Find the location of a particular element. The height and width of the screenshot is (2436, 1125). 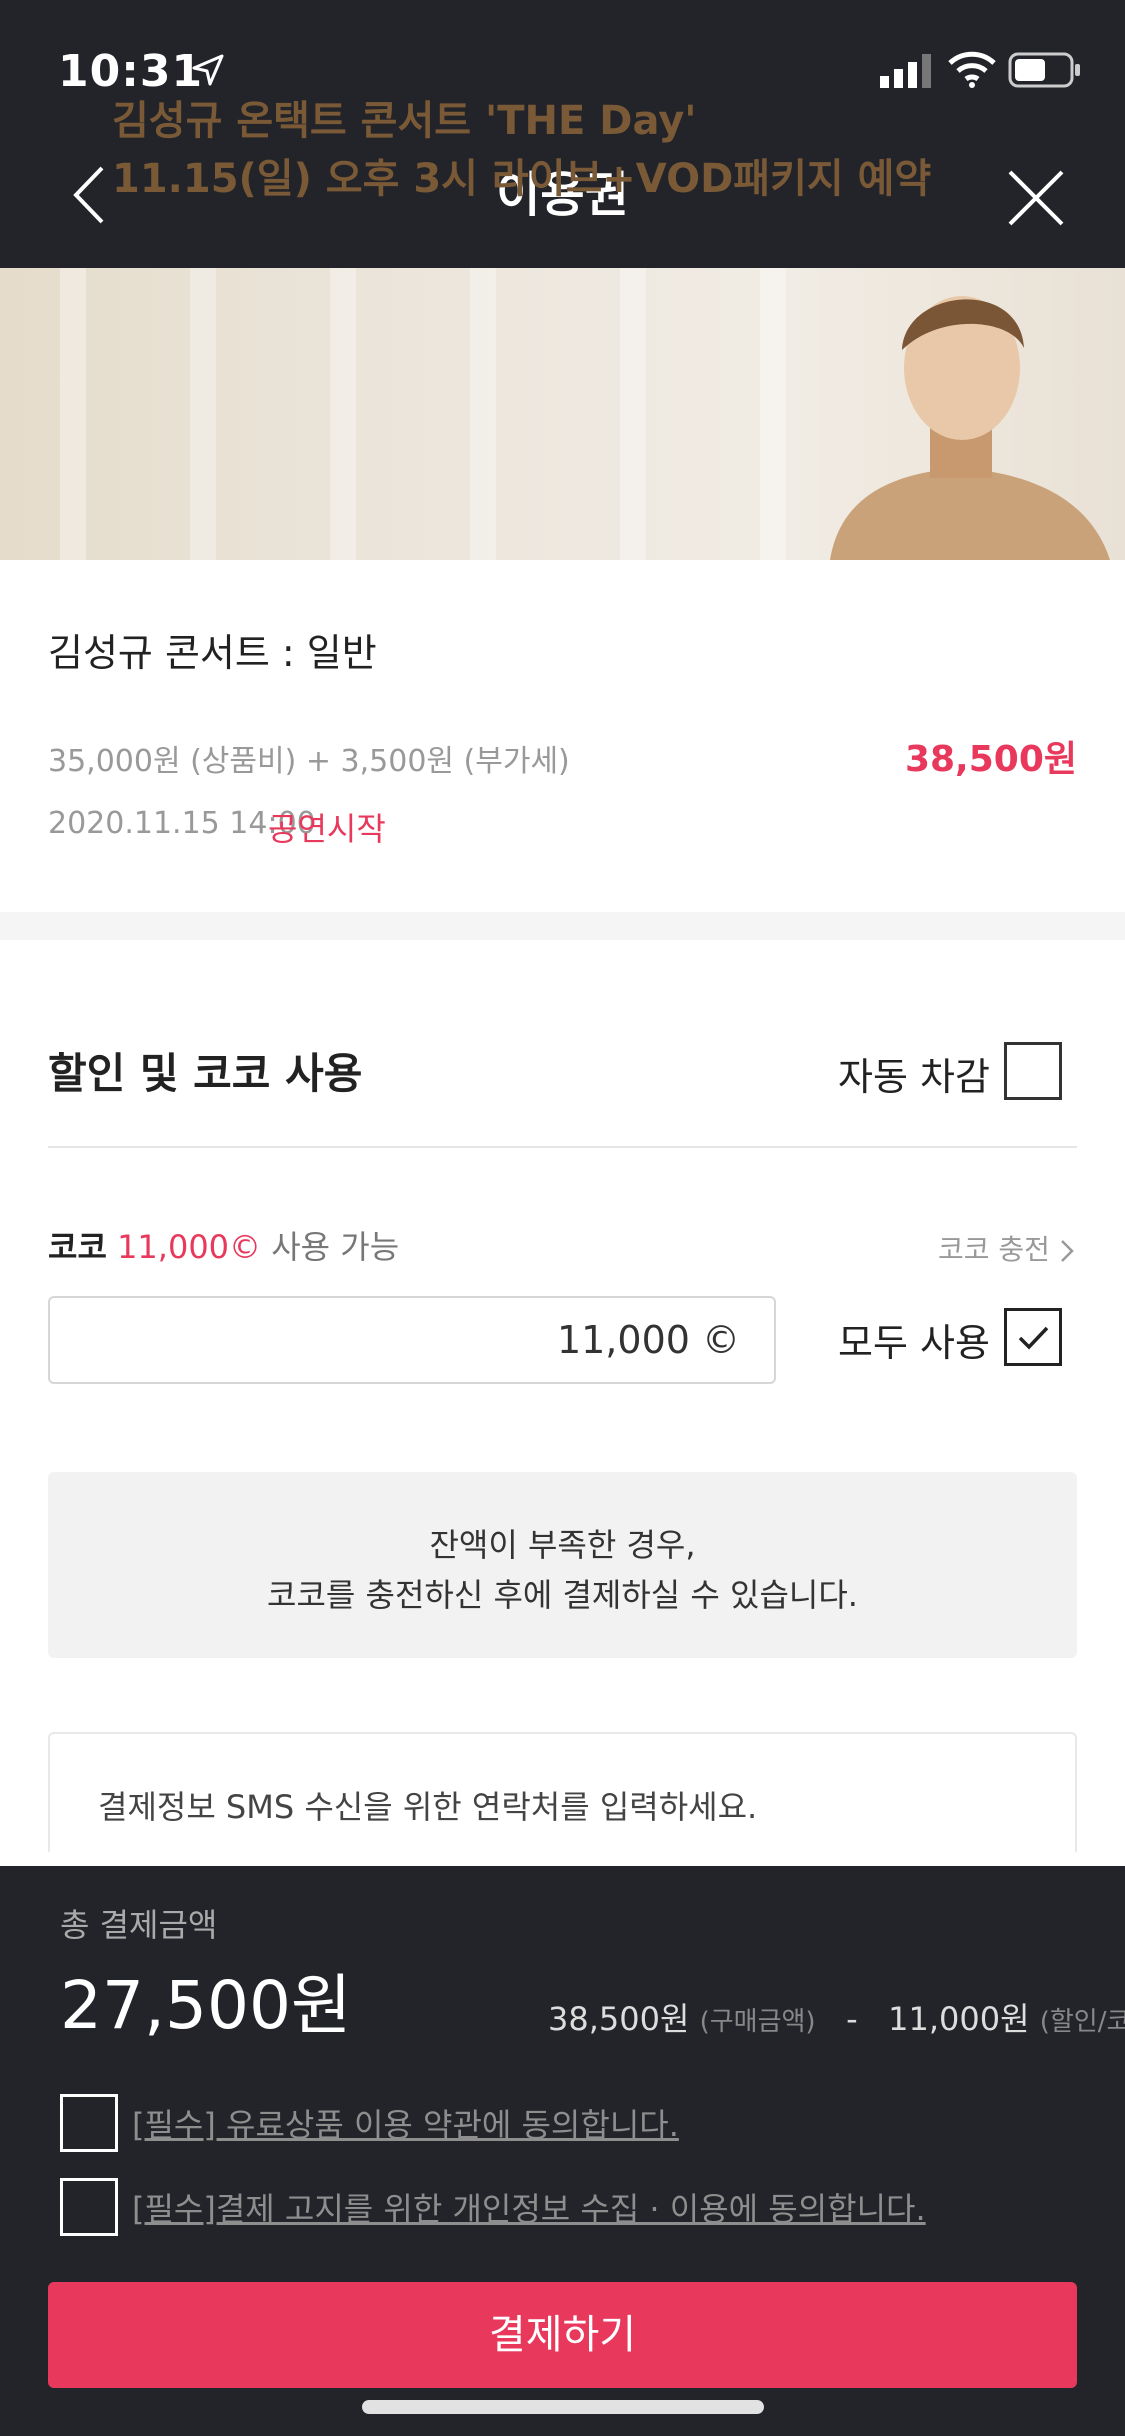

auto-deduct-checkbox is located at coordinates (1033, 1071).